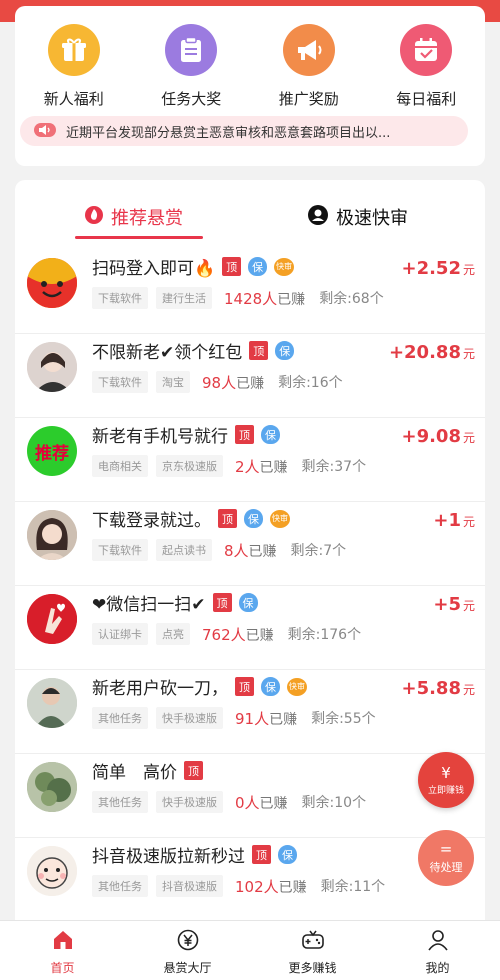 Image resolution: width=500 pixels, height=980 pixels. I want to click on bottom-nav: 首页 悬赏大厅 更多赚钱 我的, so click(250, 950).